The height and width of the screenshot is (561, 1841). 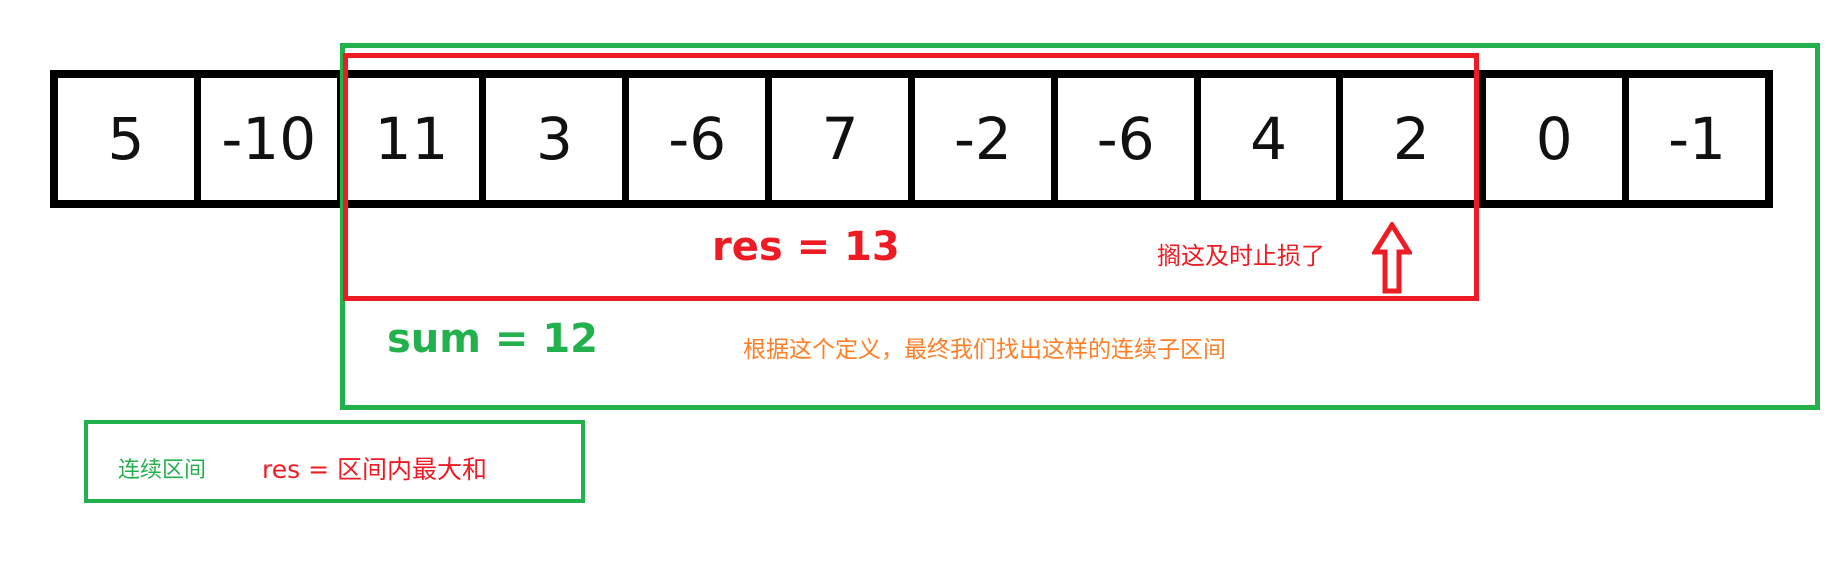 What do you see at coordinates (984, 350) in the screenshot?
I see `definition-note: 根据这个定义，最终我们找出这样的连续子区间` at bounding box center [984, 350].